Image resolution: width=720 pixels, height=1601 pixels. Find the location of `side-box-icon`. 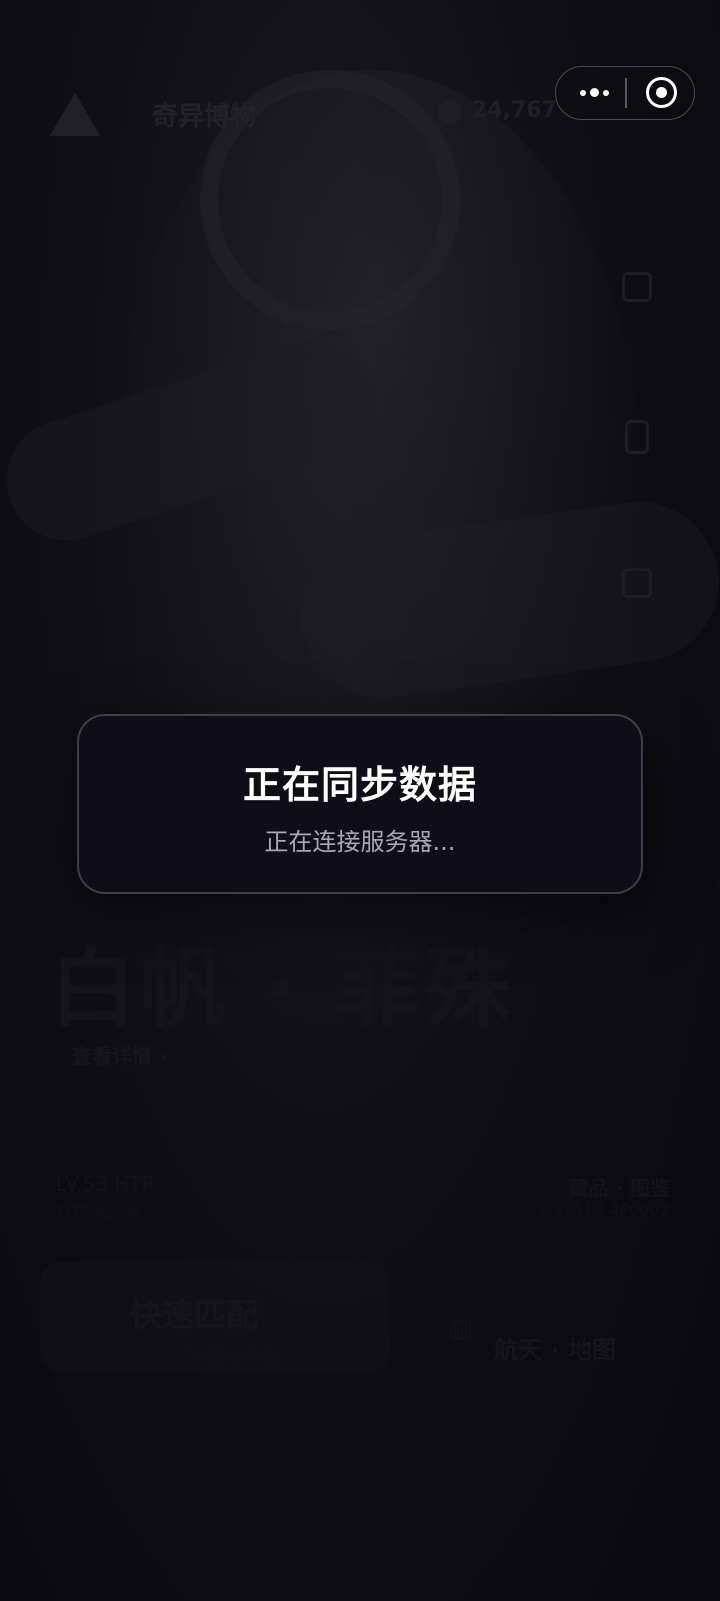

side-box-icon is located at coordinates (637, 583).